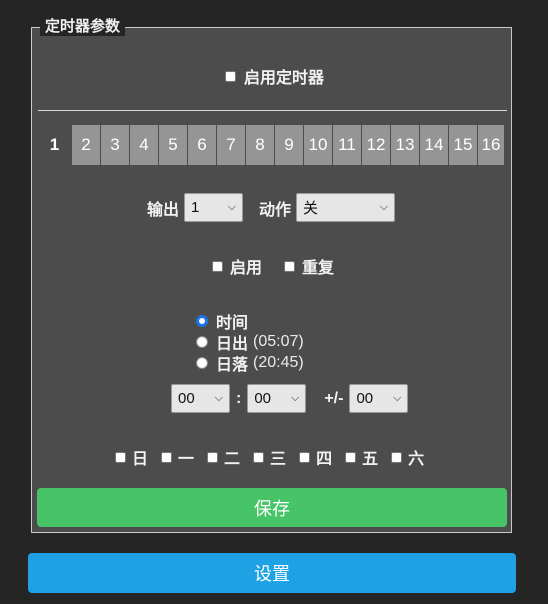 This screenshot has width=548, height=604. Describe the element at coordinates (202, 342) in the screenshot. I see `sunrise-radio` at that location.